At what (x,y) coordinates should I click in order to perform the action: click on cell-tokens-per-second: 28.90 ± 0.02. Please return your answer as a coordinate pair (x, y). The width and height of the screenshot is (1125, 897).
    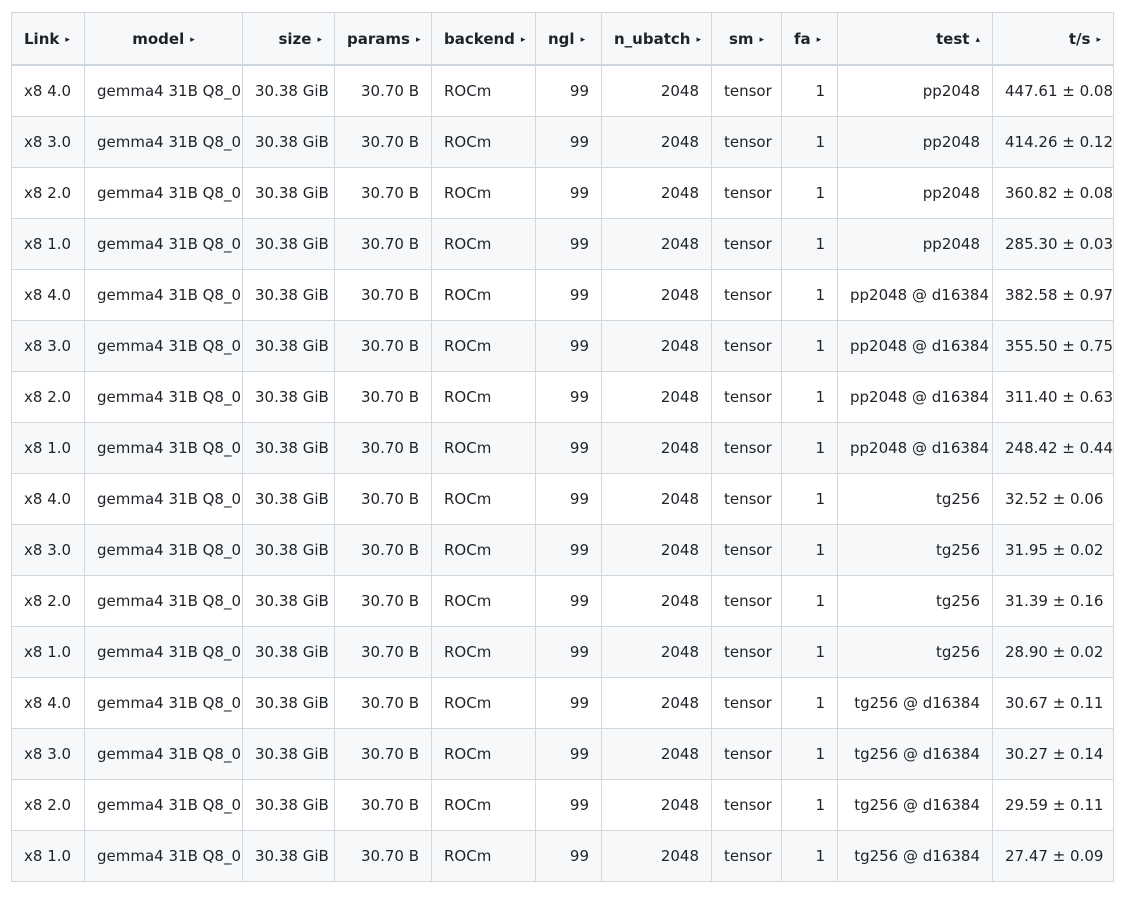
    Looking at the image, I should click on (1053, 652).